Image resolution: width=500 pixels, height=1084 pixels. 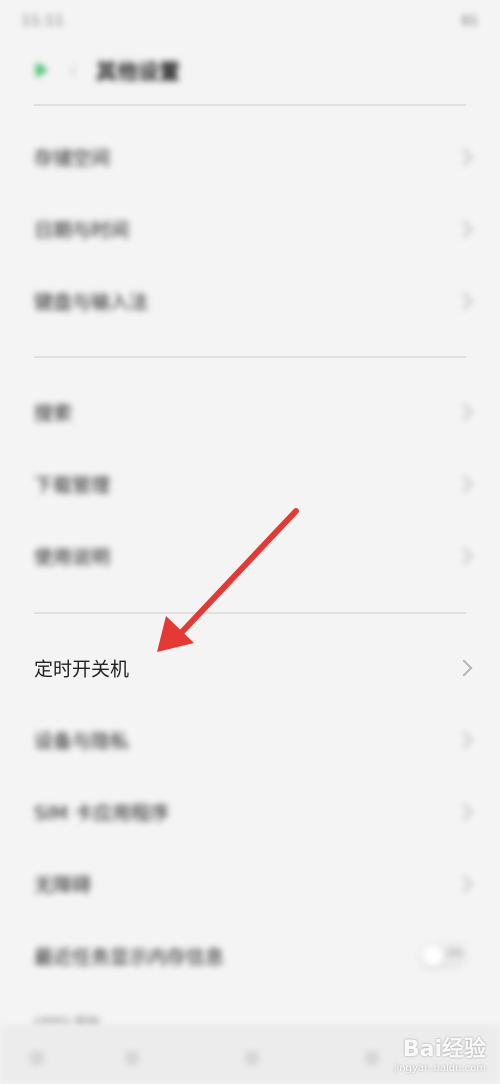 I want to click on watermark-sub: jingyan.baidu.com, so click(x=439, y=1068).